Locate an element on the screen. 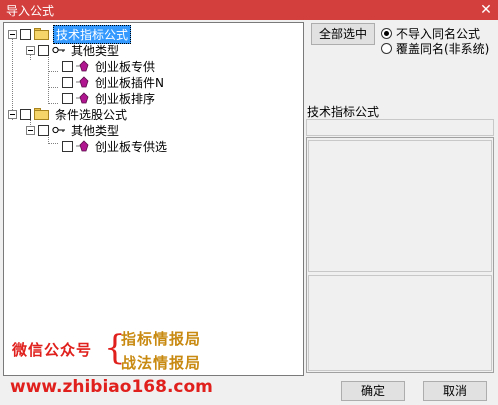 The width and height of the screenshot is (498, 405). ok-button: 确定 is located at coordinates (373, 391).